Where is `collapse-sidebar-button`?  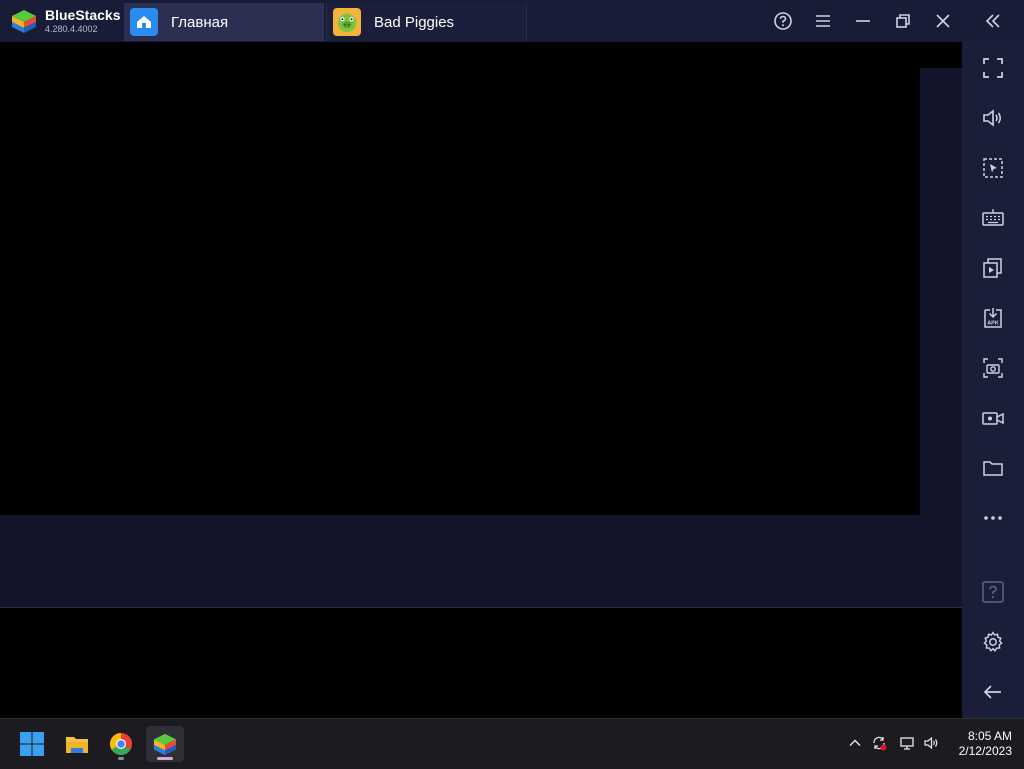 collapse-sidebar-button is located at coordinates (993, 21).